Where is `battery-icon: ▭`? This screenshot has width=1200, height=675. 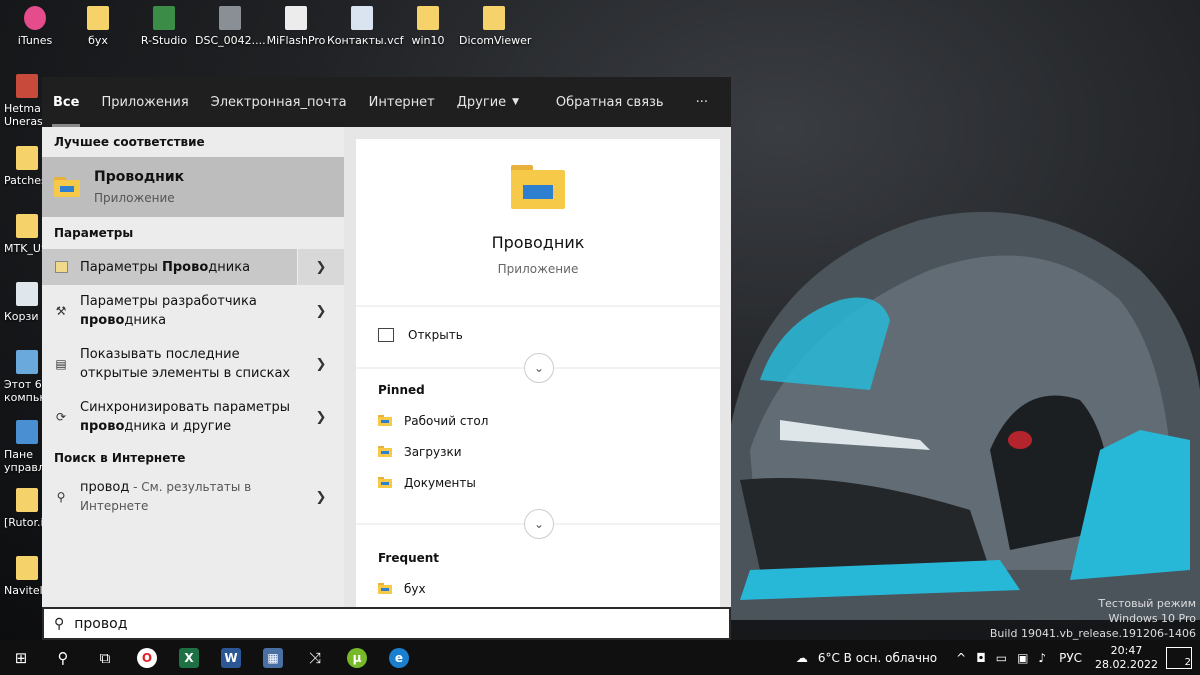
battery-icon: ▭ is located at coordinates (1001, 658).